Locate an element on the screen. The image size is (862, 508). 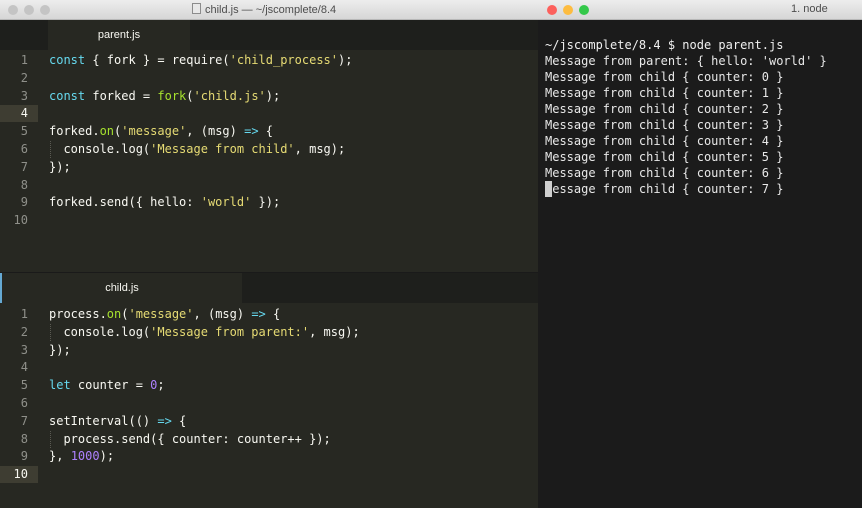
terminal-line: Message from child { counter: 3 } is located at coordinates (664, 125).